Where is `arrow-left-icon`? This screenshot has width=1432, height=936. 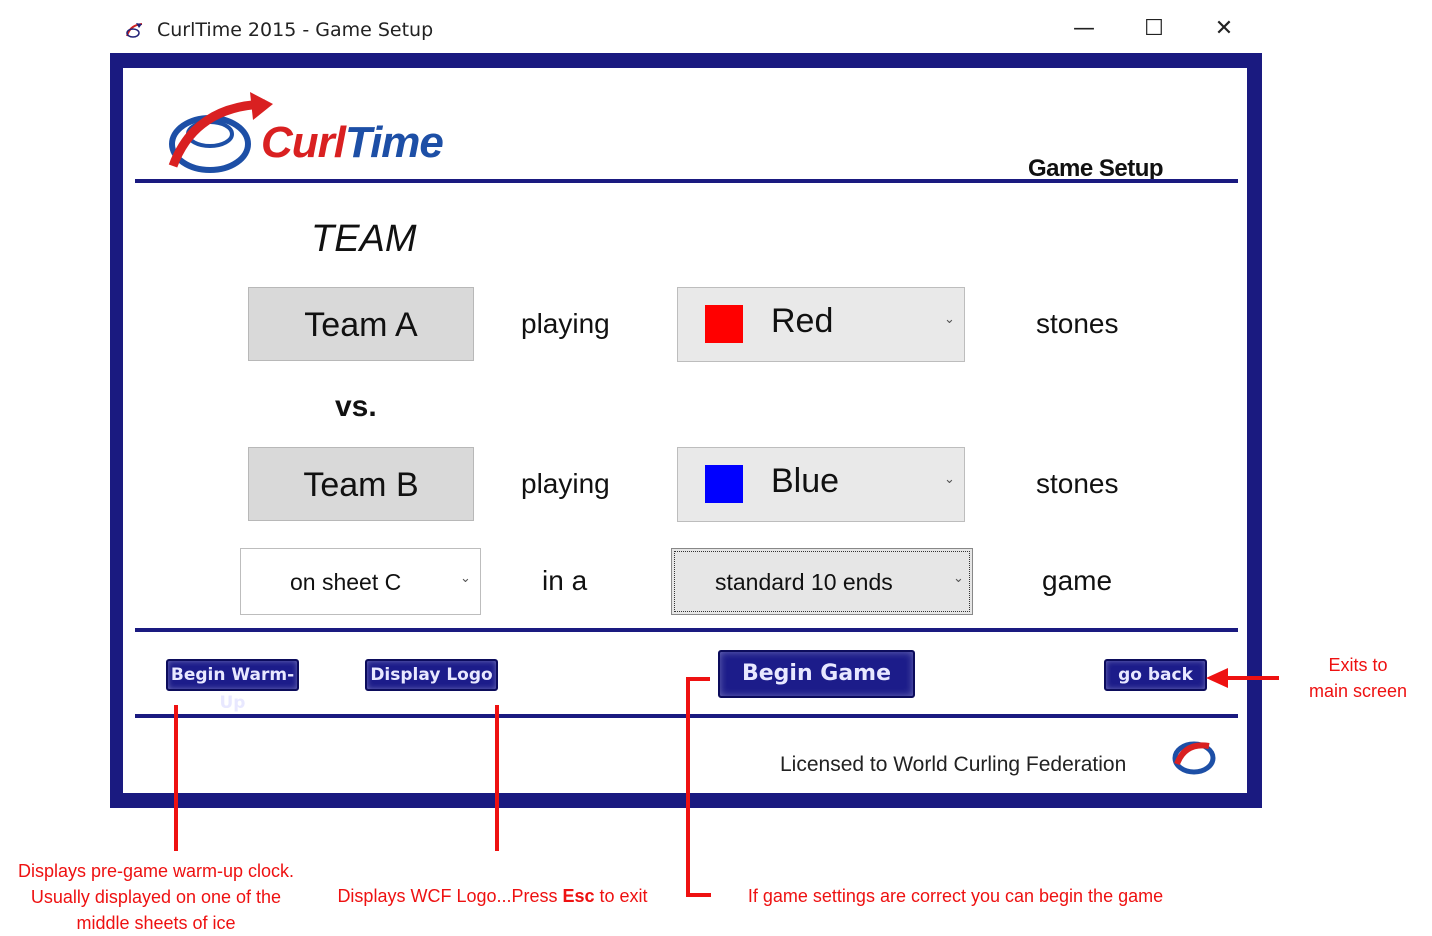 arrow-left-icon is located at coordinates (1217, 678).